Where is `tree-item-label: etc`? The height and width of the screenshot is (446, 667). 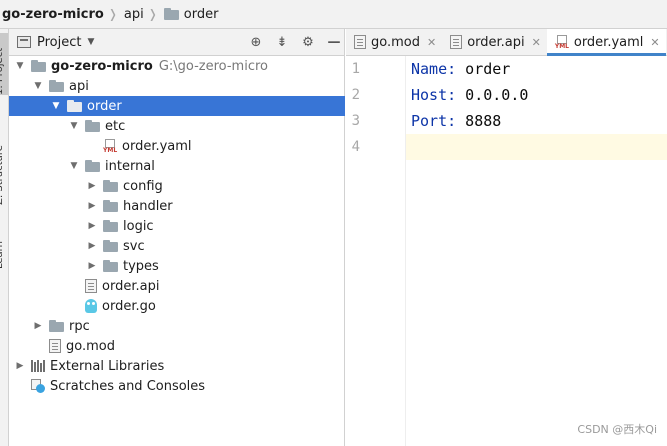
tree-item-label: etc is located at coordinates (115, 126).